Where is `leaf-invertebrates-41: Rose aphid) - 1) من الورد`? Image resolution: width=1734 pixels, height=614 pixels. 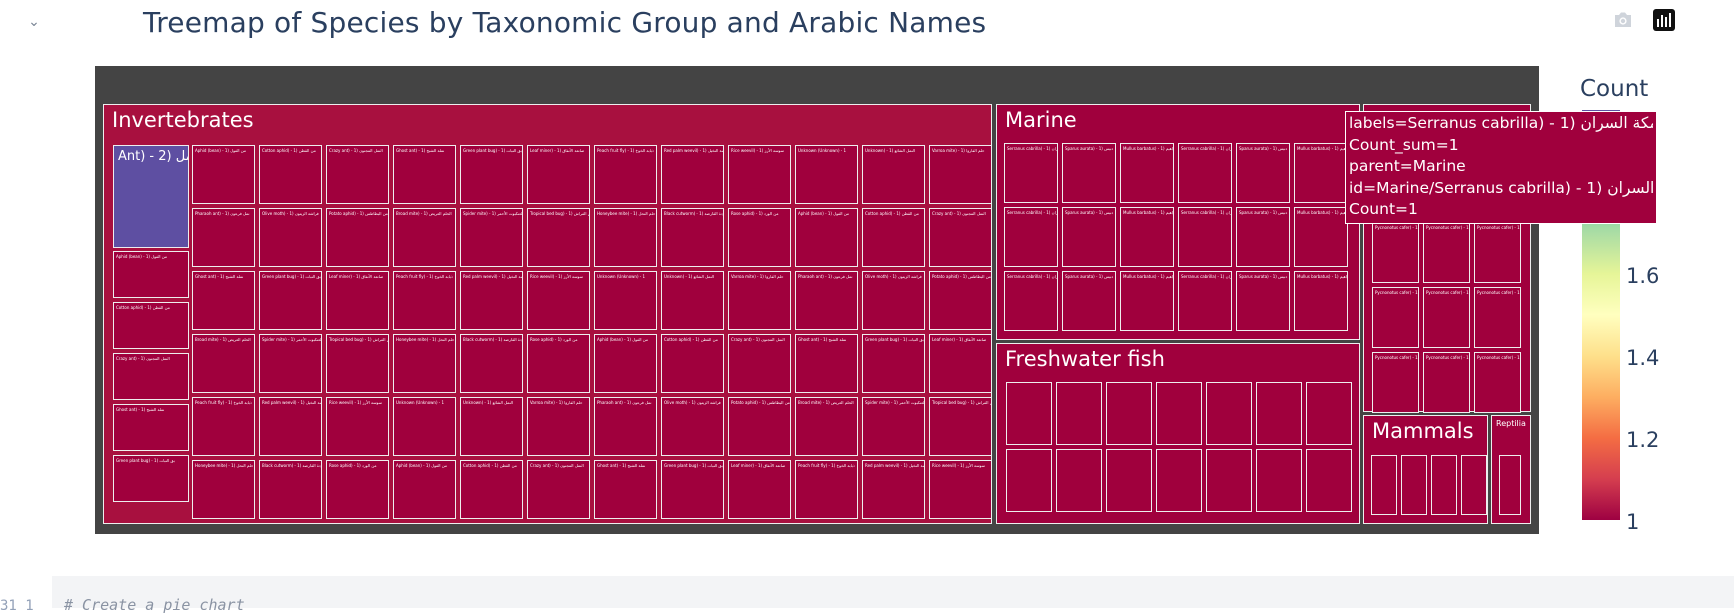 leaf-invertebrates-41: Rose aphid) - 1) من الورد is located at coordinates (558, 363).